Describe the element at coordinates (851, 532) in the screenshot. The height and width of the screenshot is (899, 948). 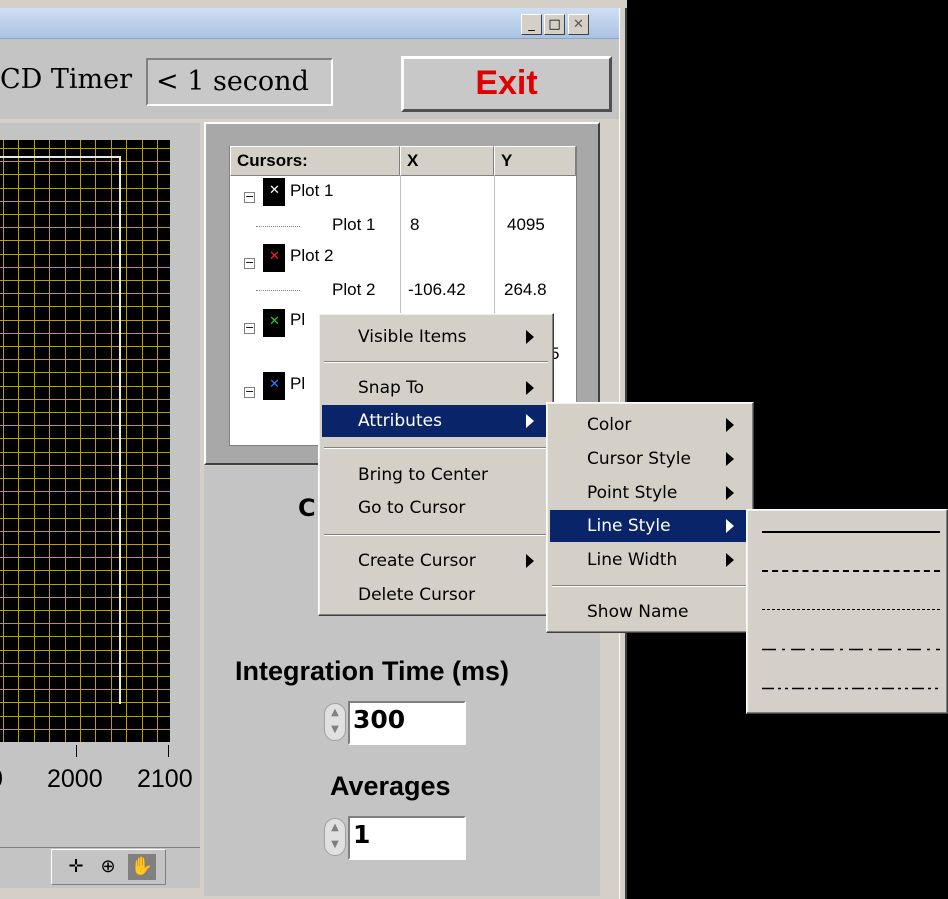
I see `line-style-solid` at that location.